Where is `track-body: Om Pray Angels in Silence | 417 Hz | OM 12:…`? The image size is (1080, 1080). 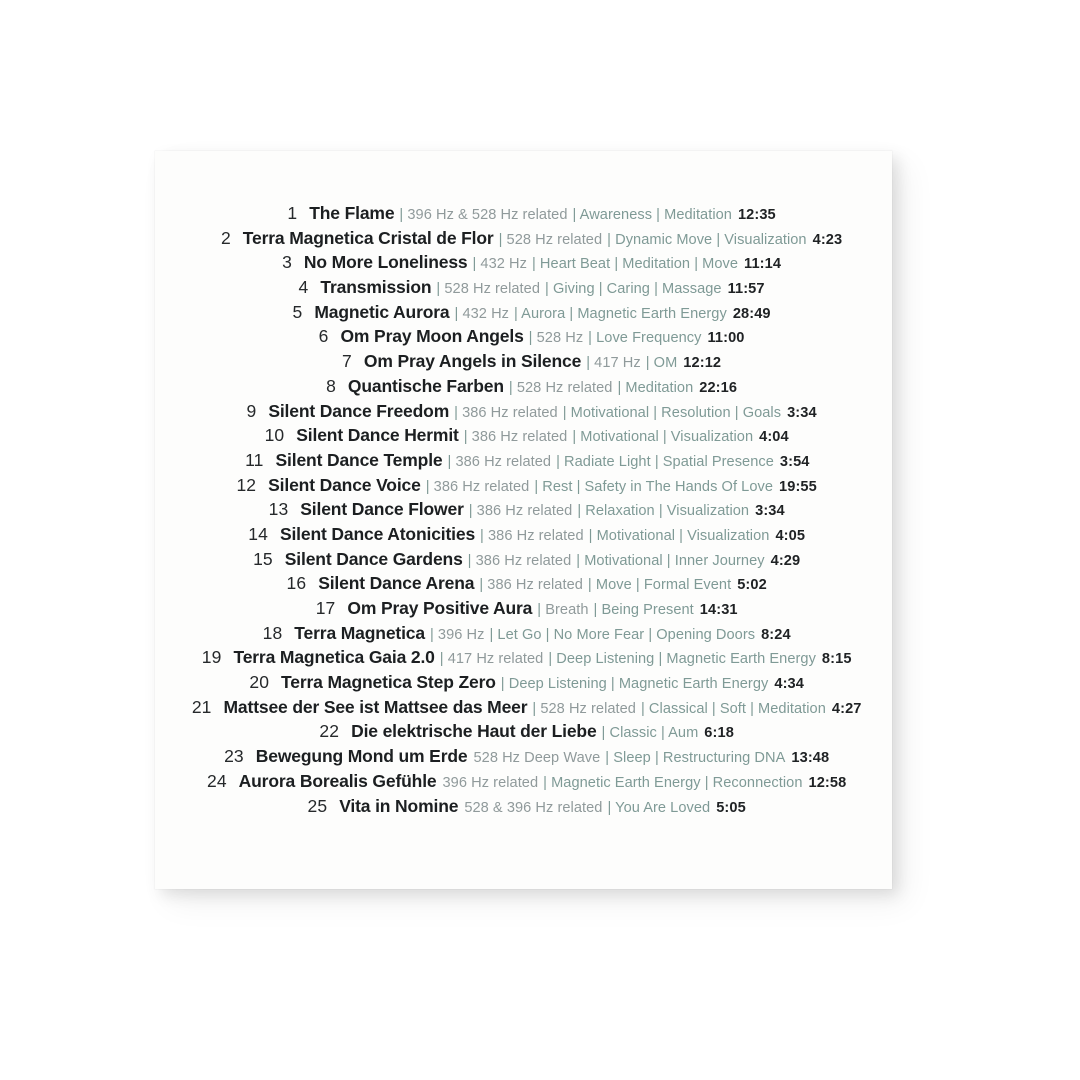 track-body: Om Pray Angels in Silence | 417 Hz | OM 12:… is located at coordinates (542, 362).